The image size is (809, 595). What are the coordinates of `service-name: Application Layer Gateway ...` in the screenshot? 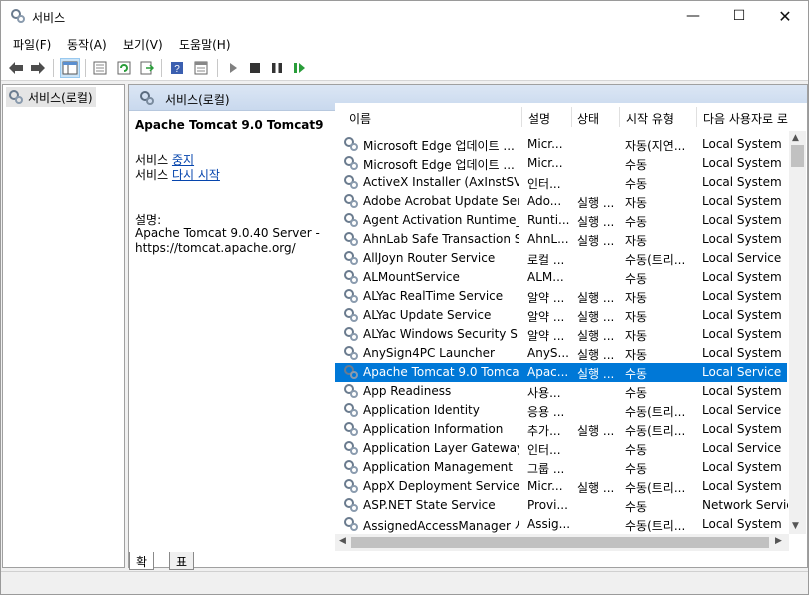 It's located at (441, 448).